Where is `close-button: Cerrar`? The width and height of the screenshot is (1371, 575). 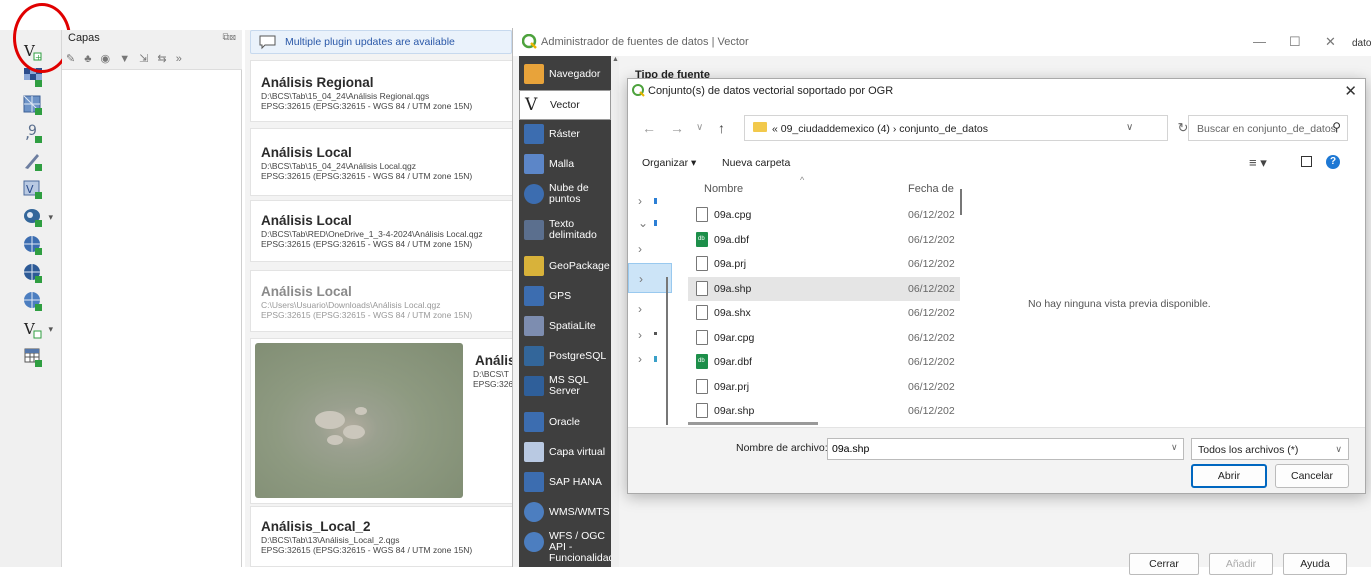 close-button: Cerrar is located at coordinates (1164, 564).